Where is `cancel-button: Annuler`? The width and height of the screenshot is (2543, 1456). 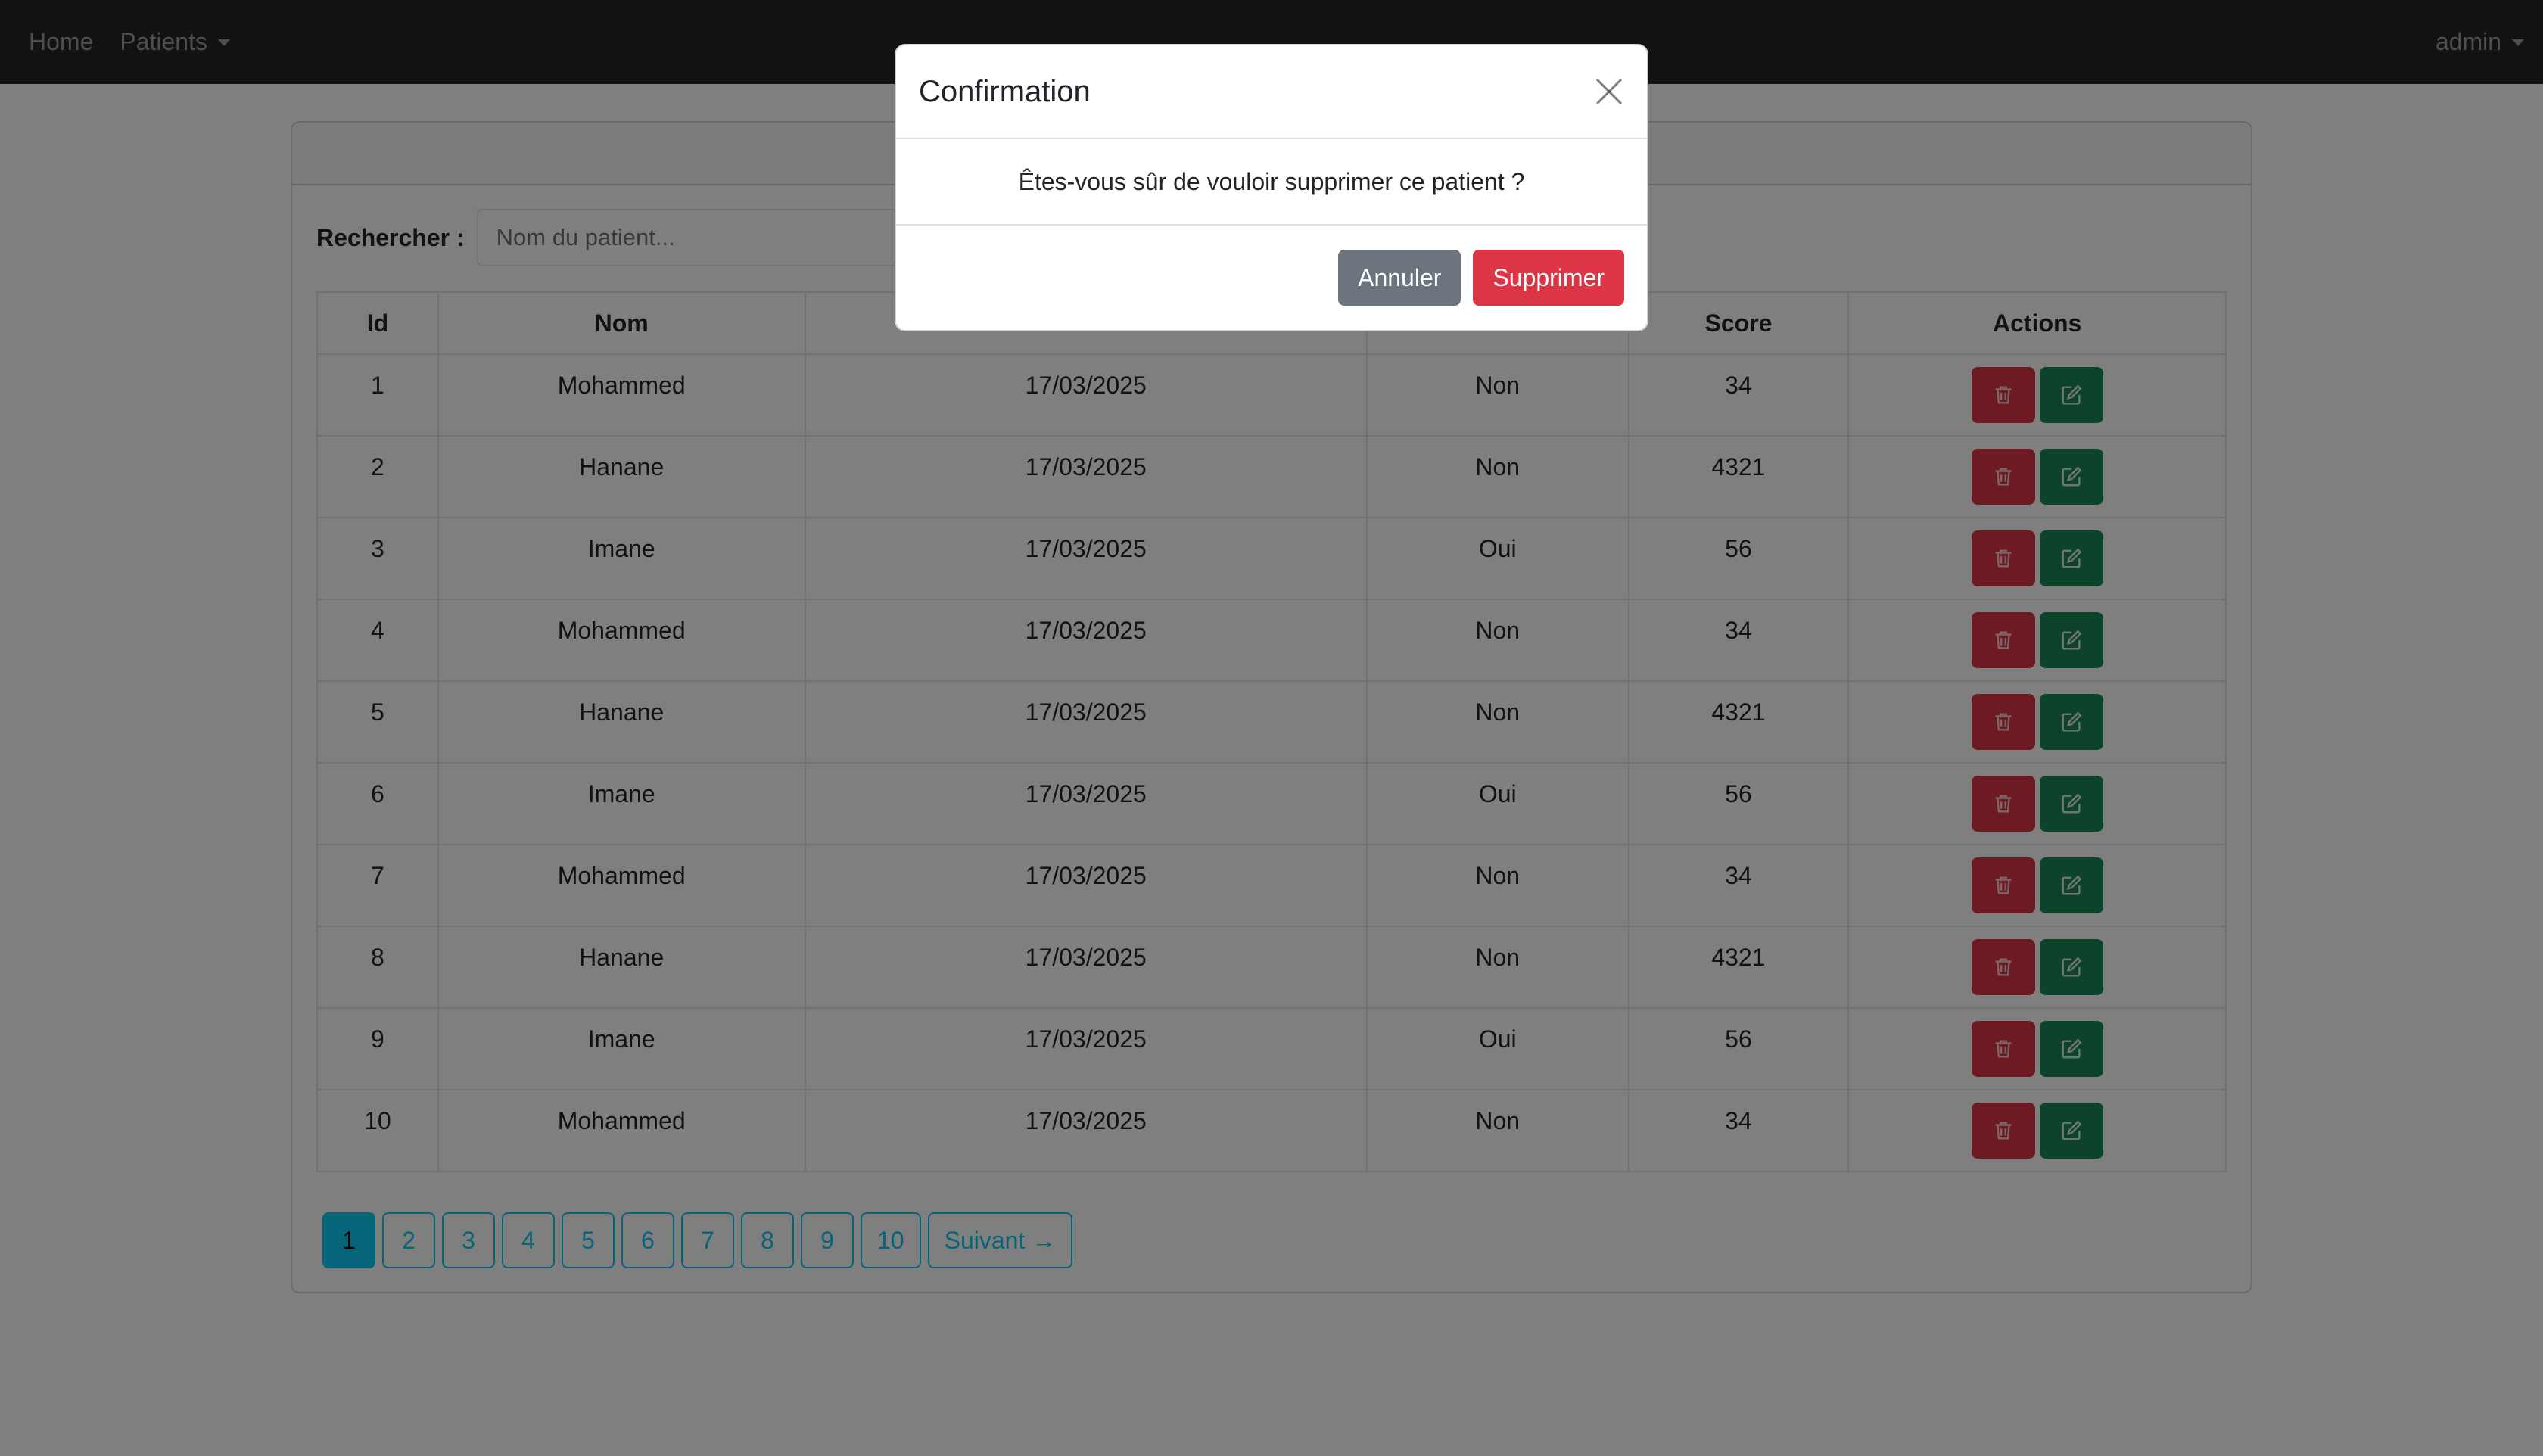
cancel-button: Annuler is located at coordinates (1399, 278).